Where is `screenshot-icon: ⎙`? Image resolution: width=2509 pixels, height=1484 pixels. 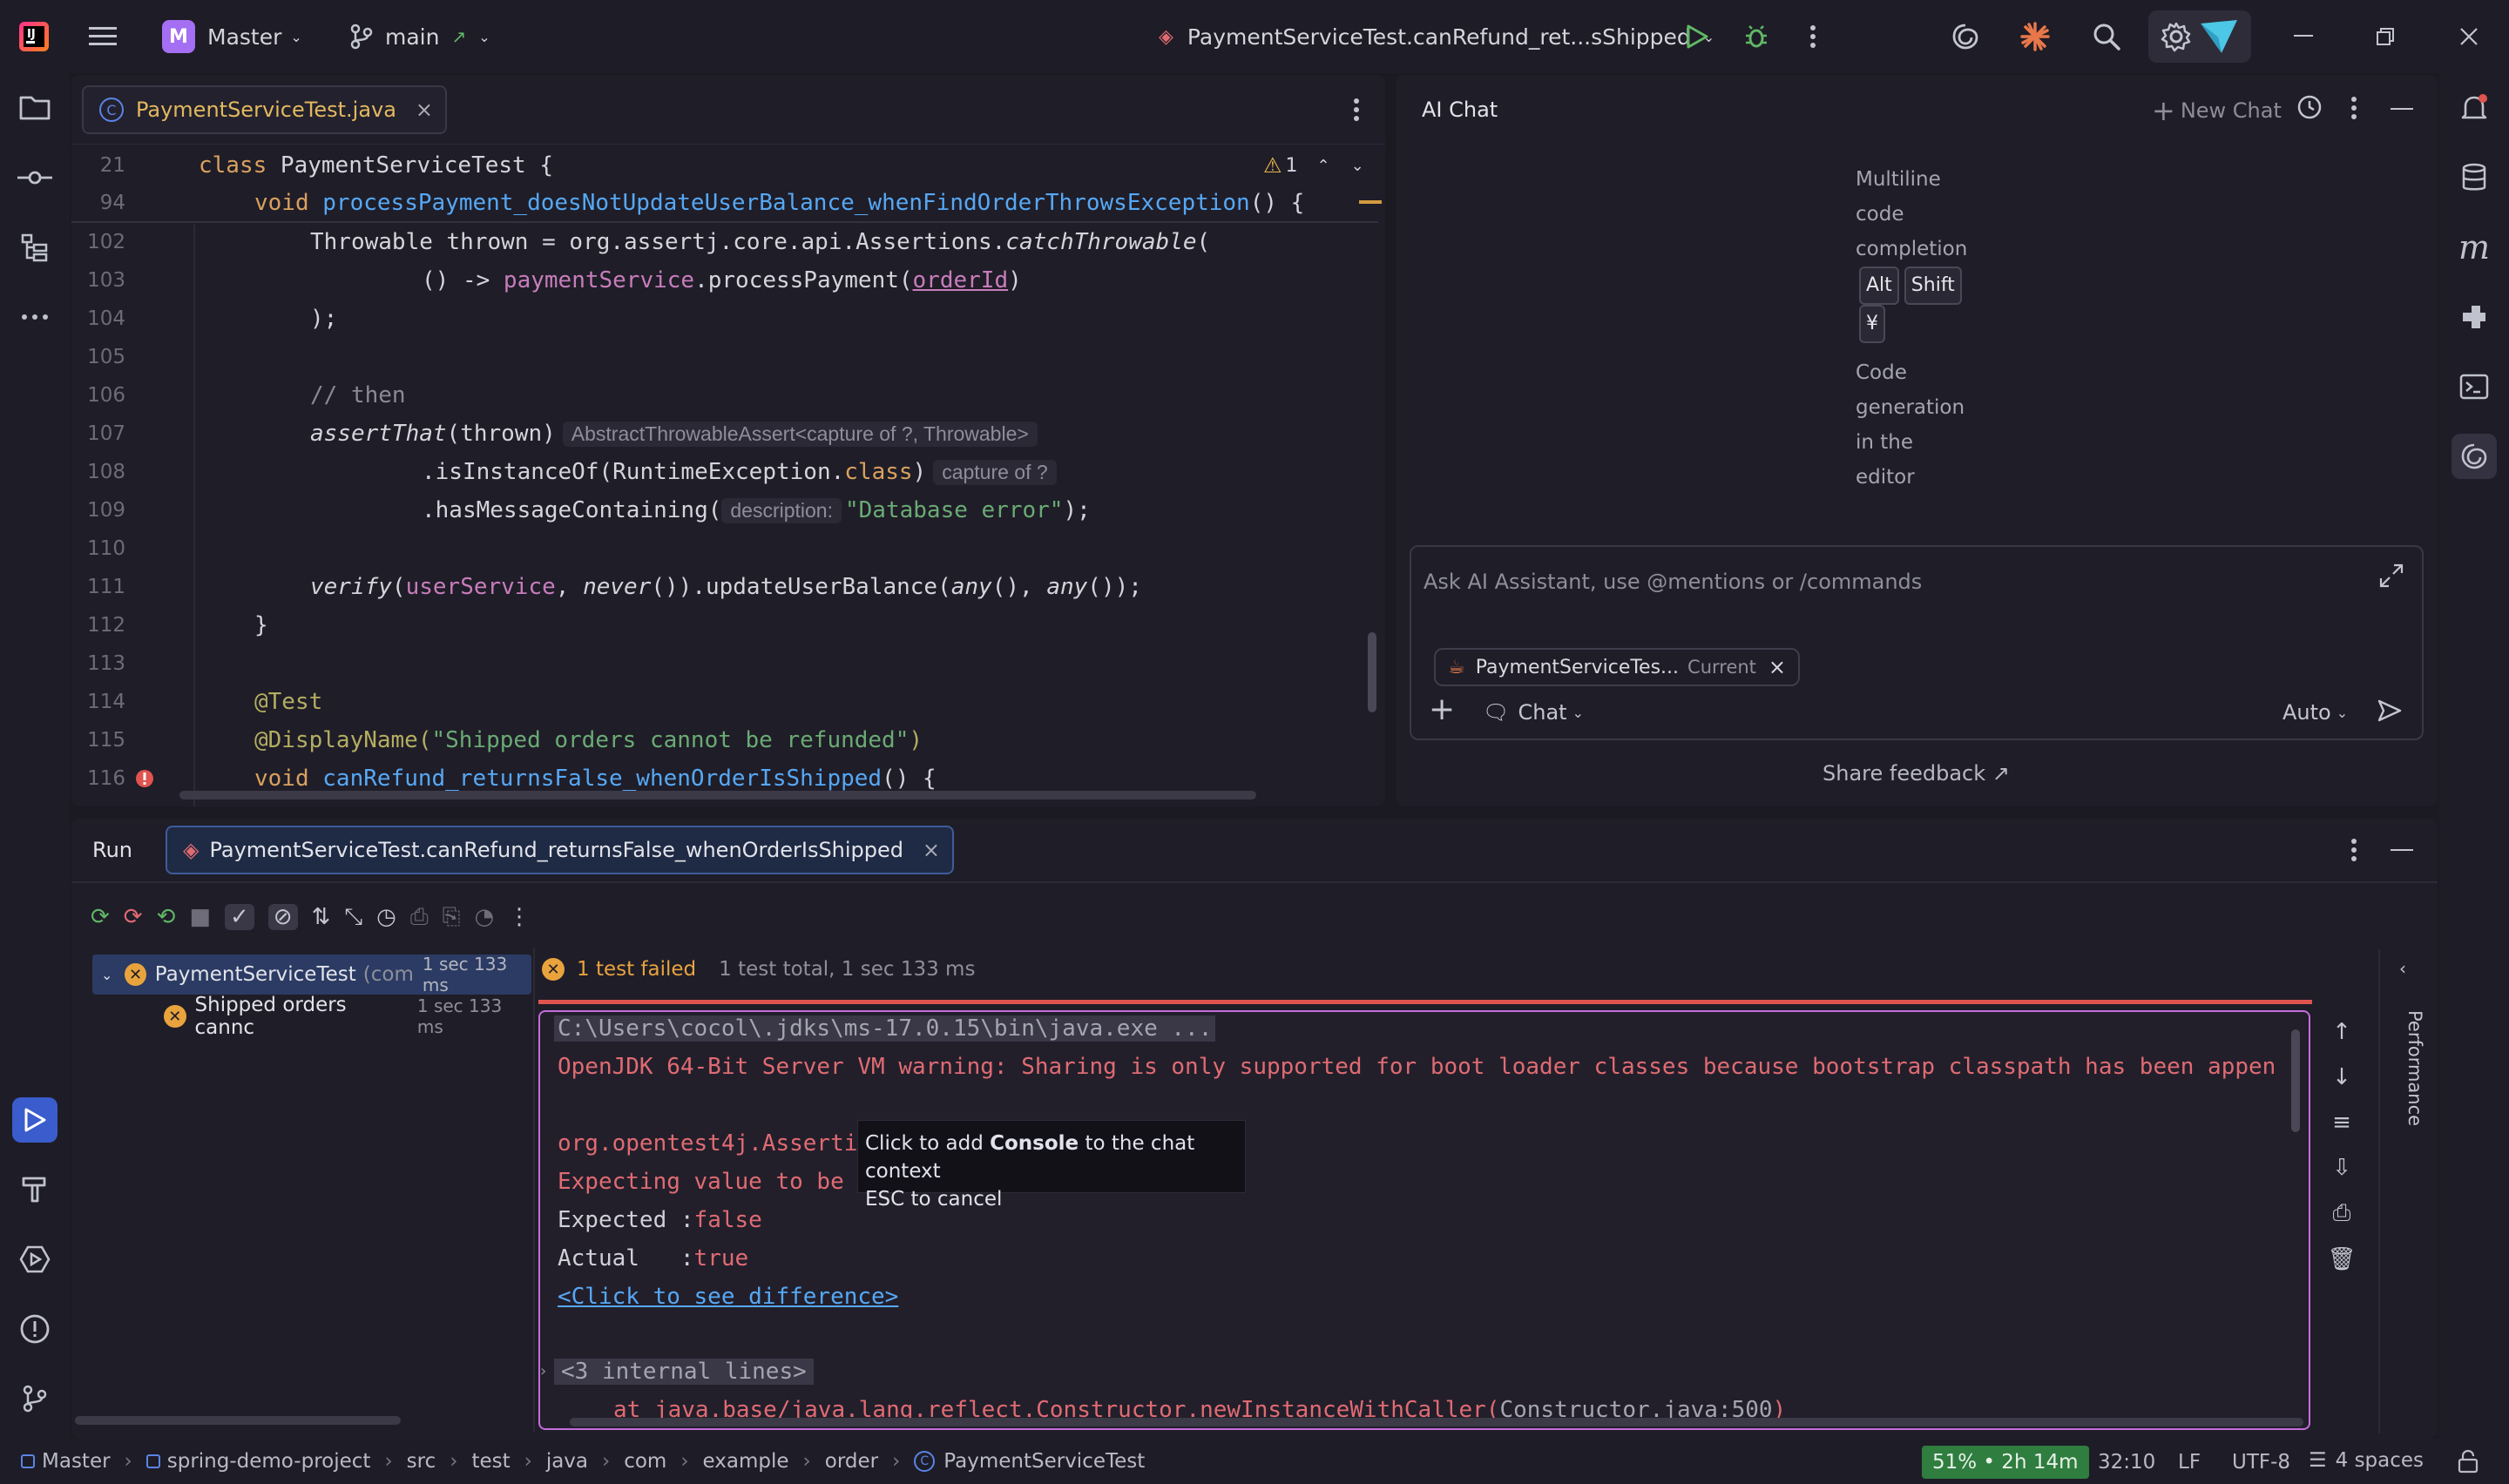 screenshot-icon: ⎙ is located at coordinates (419, 917).